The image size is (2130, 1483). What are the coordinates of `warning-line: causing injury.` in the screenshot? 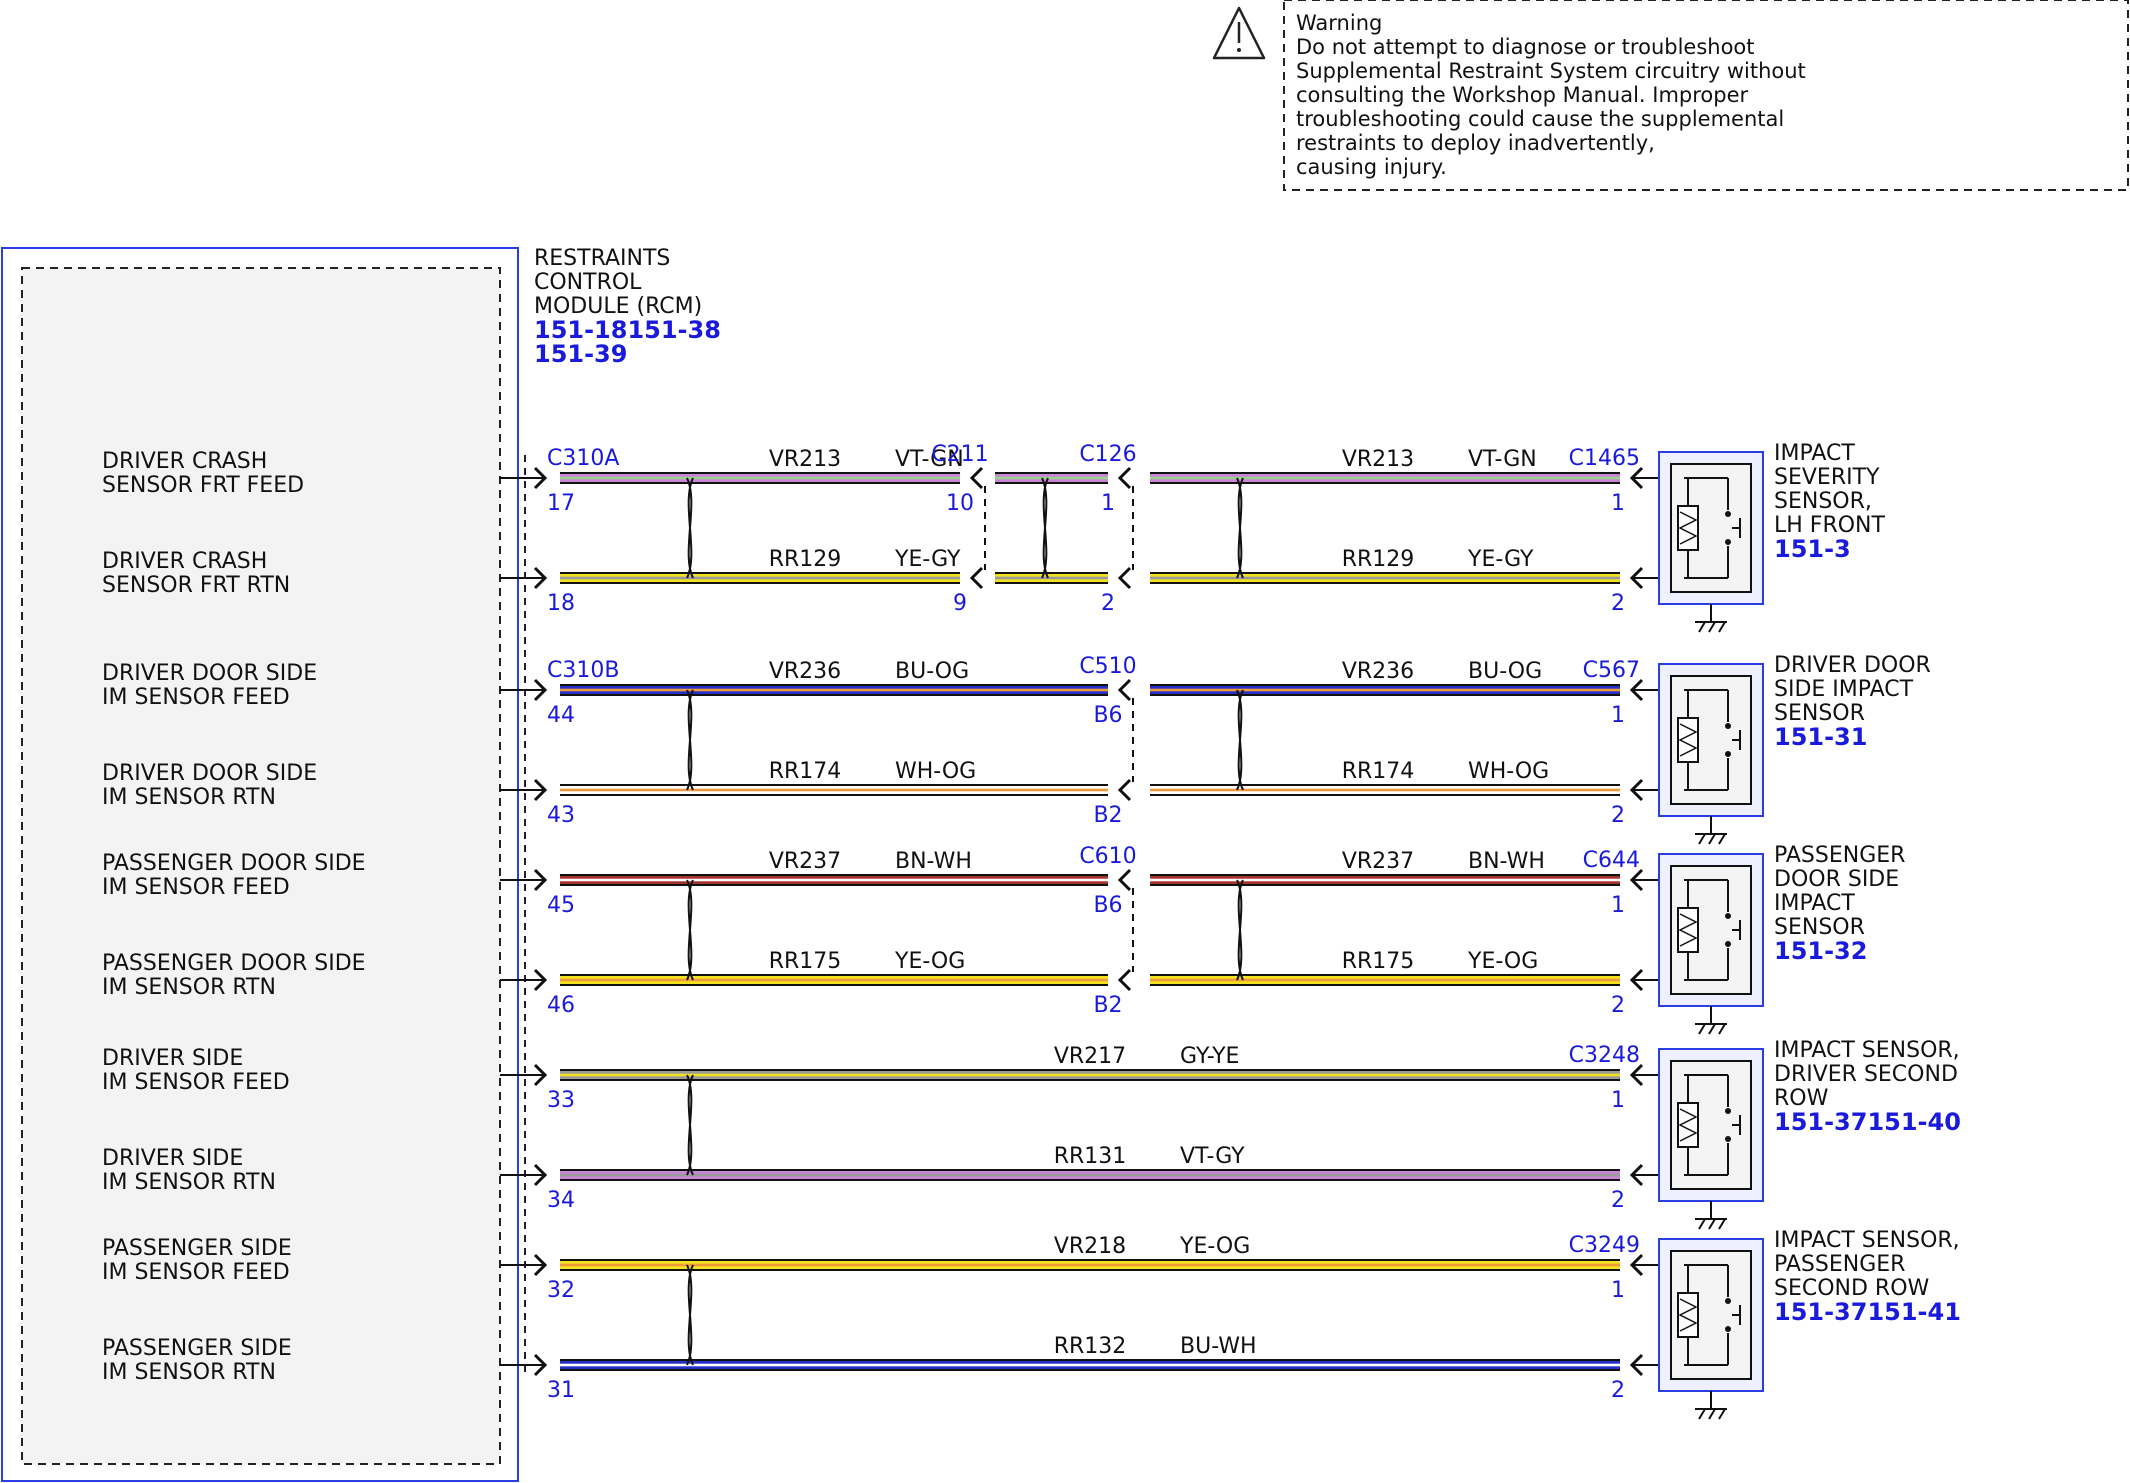 It's located at (1371, 167).